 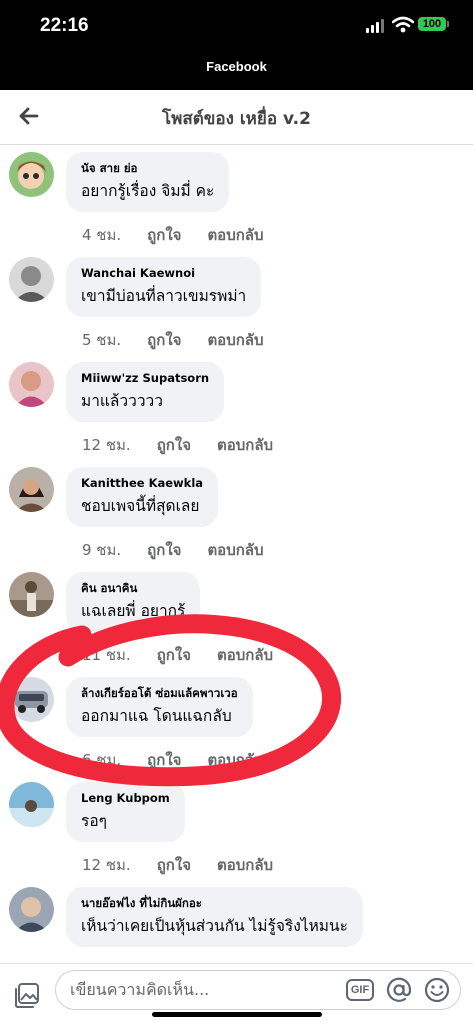 What do you see at coordinates (125, 812) in the screenshot?
I see `comment-bubble: Leng Kubpom รอๆ` at bounding box center [125, 812].